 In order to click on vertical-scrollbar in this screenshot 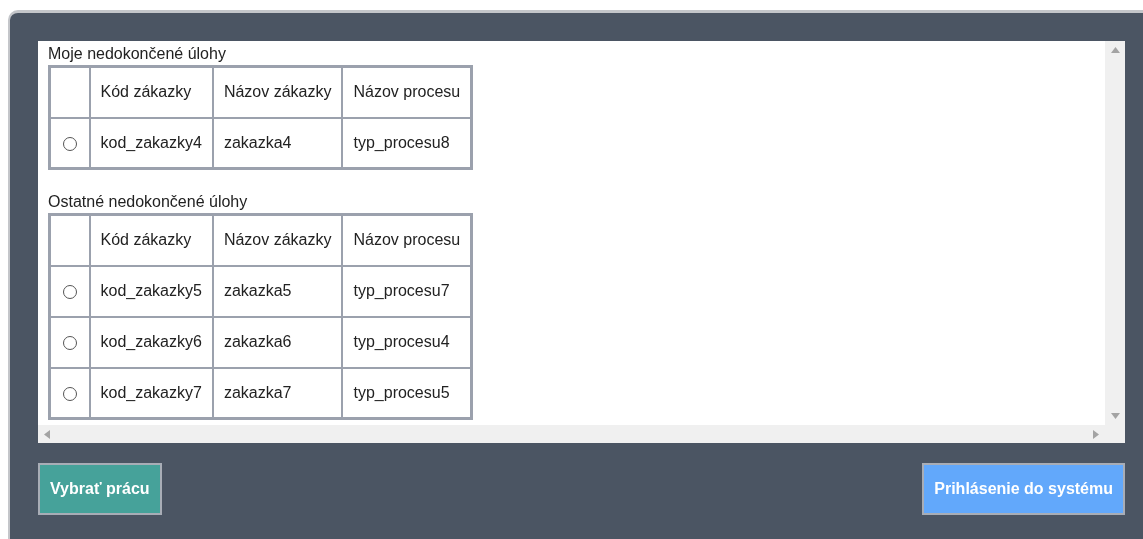, I will do `click(1115, 233)`.